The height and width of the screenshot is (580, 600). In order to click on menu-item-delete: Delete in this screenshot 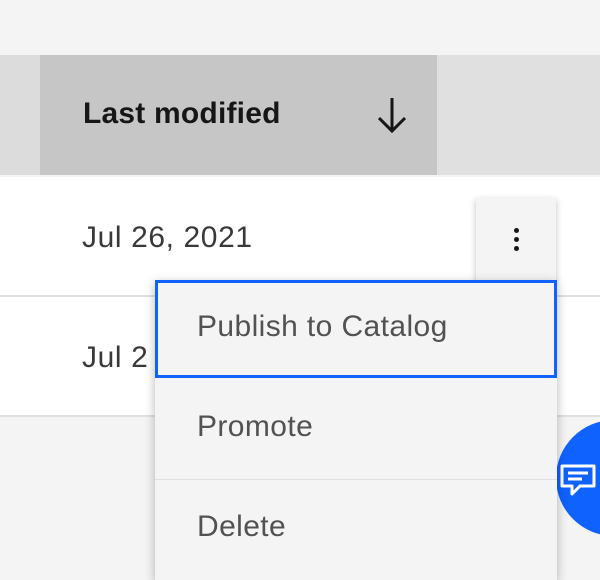, I will do `click(356, 529)`.